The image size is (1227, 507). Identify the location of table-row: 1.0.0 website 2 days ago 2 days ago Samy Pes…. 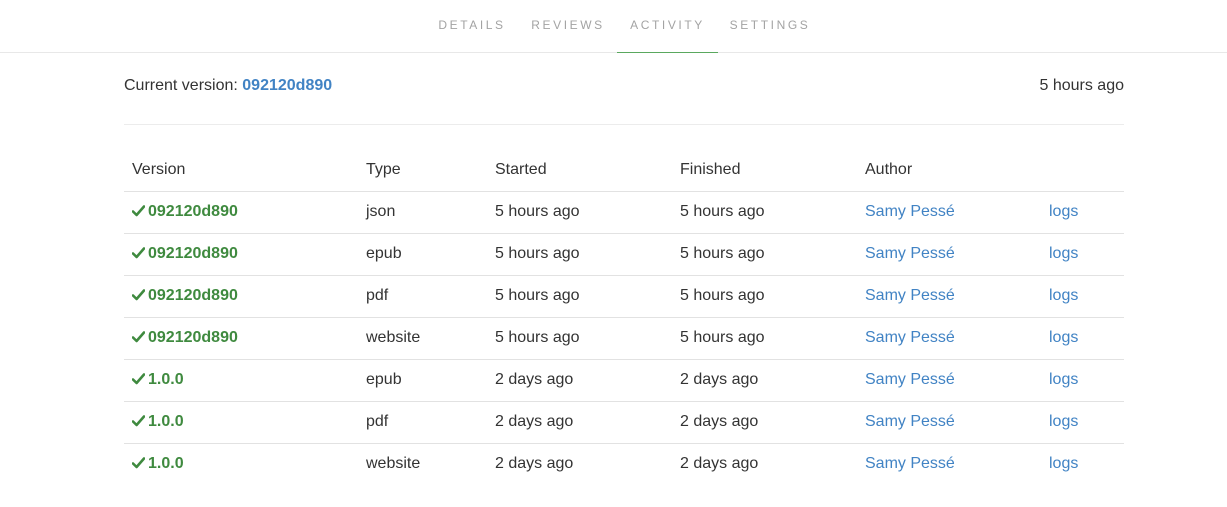
(624, 464).